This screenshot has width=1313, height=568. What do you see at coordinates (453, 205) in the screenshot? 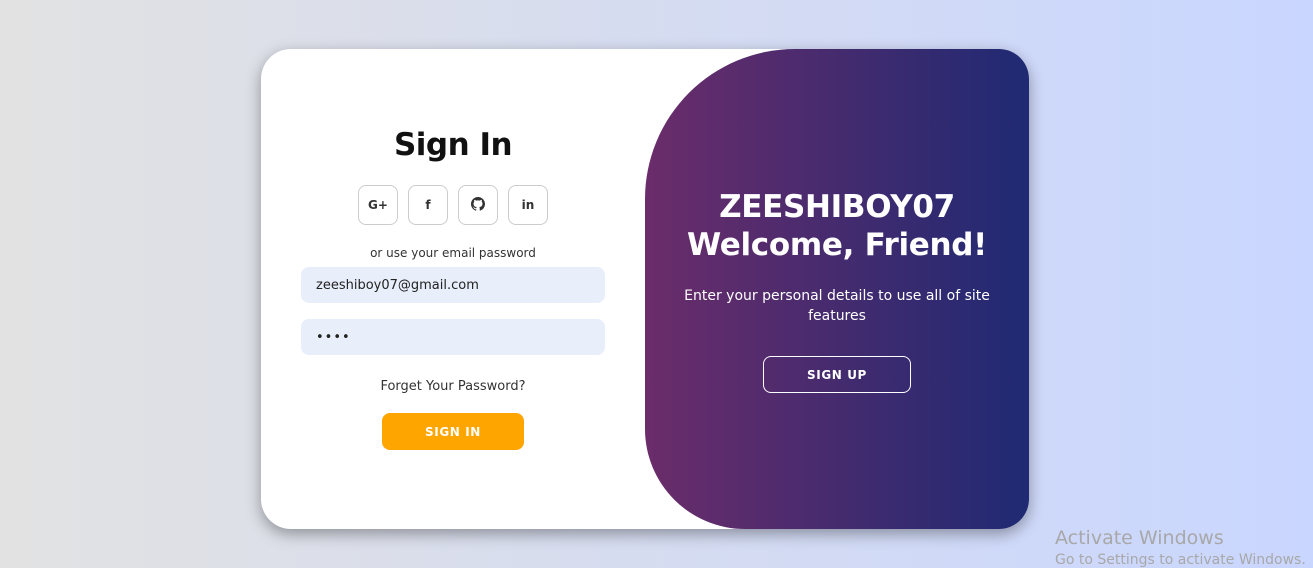
I see `social-buttons: G+ f in` at bounding box center [453, 205].